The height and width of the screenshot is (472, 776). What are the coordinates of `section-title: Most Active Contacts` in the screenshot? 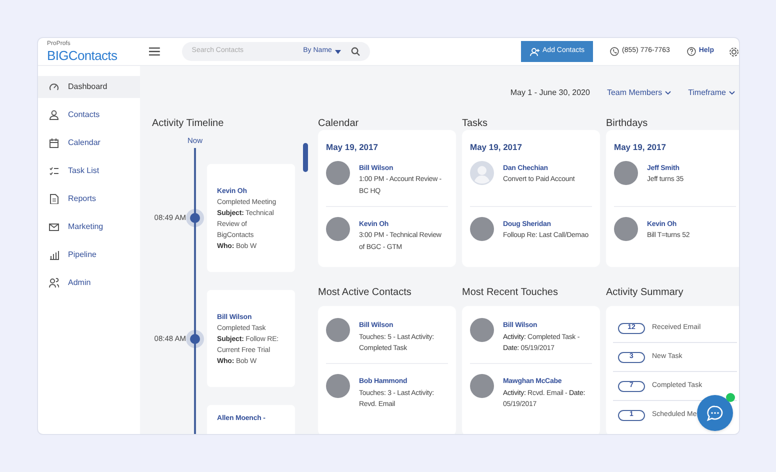 It's located at (365, 292).